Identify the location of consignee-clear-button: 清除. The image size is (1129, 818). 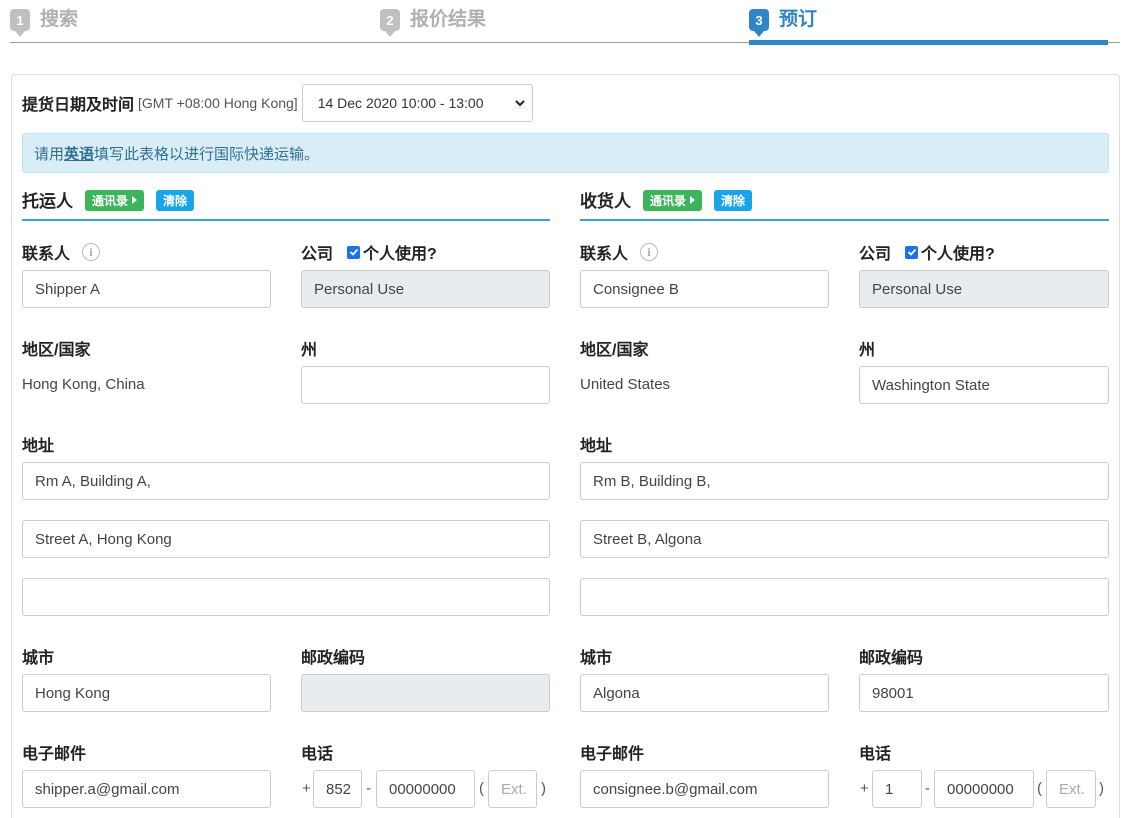
(733, 200).